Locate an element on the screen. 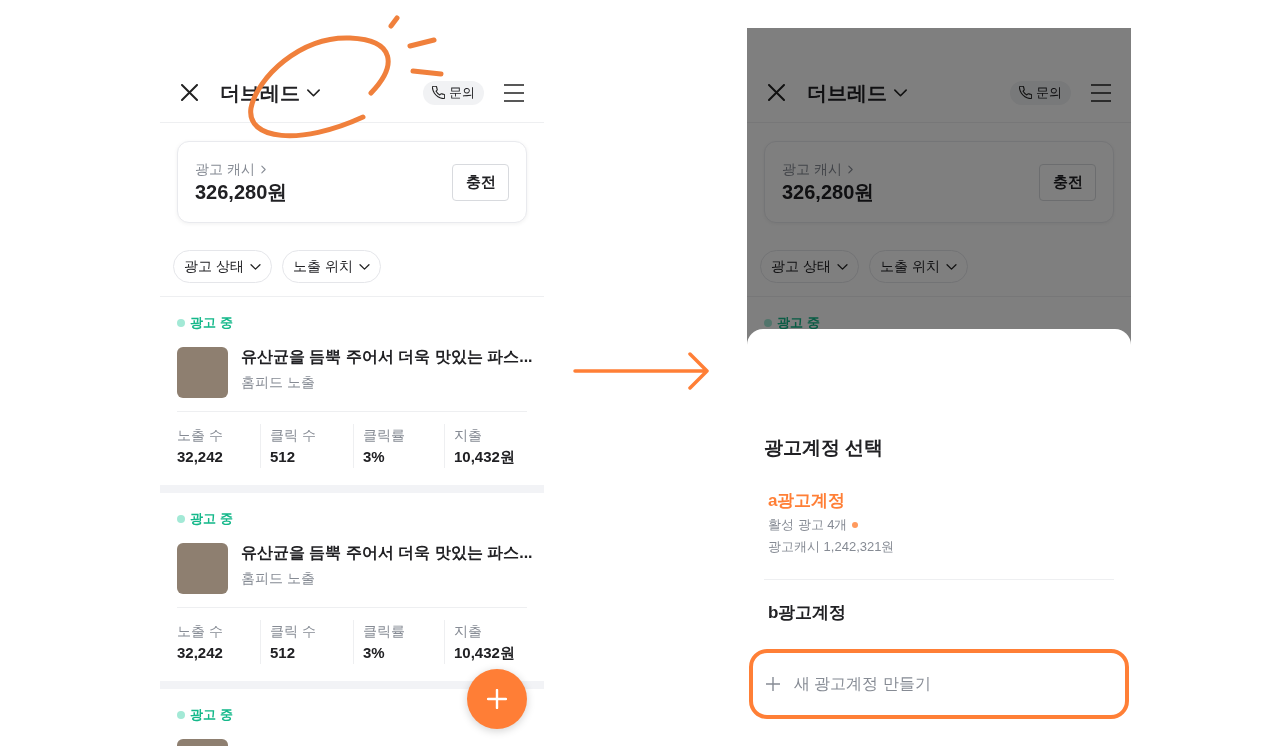  new-account-button: 새 광고계정 만들기 is located at coordinates (939, 684).